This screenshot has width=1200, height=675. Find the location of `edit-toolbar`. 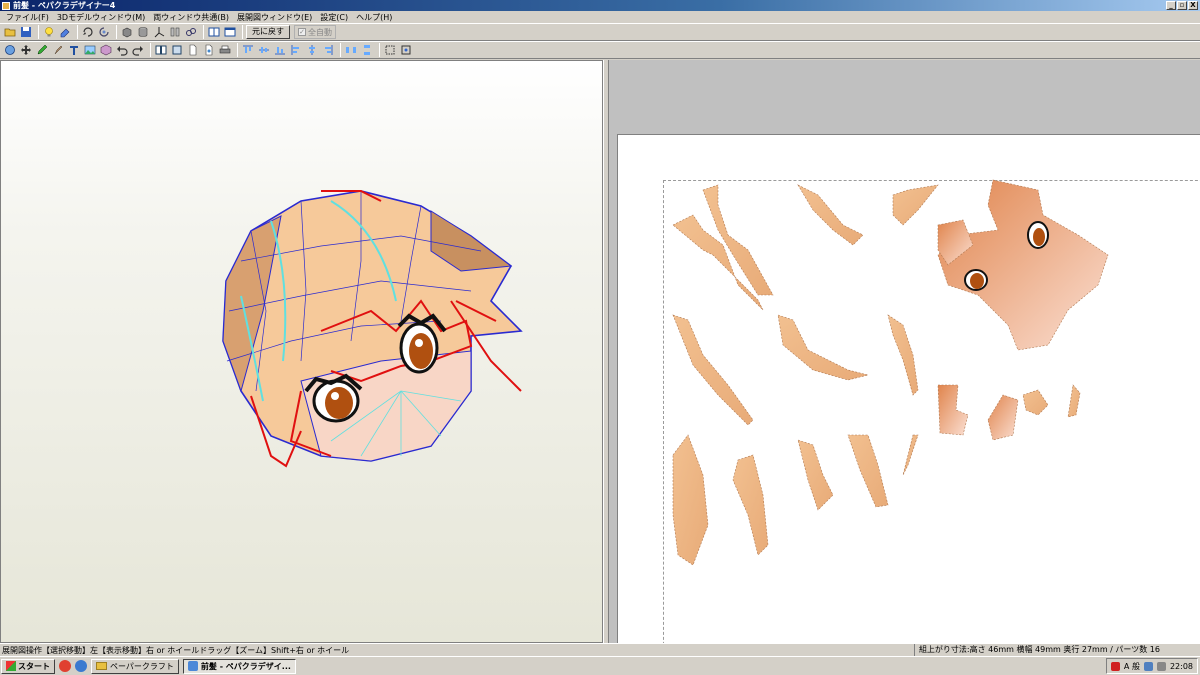

edit-toolbar is located at coordinates (600, 50).